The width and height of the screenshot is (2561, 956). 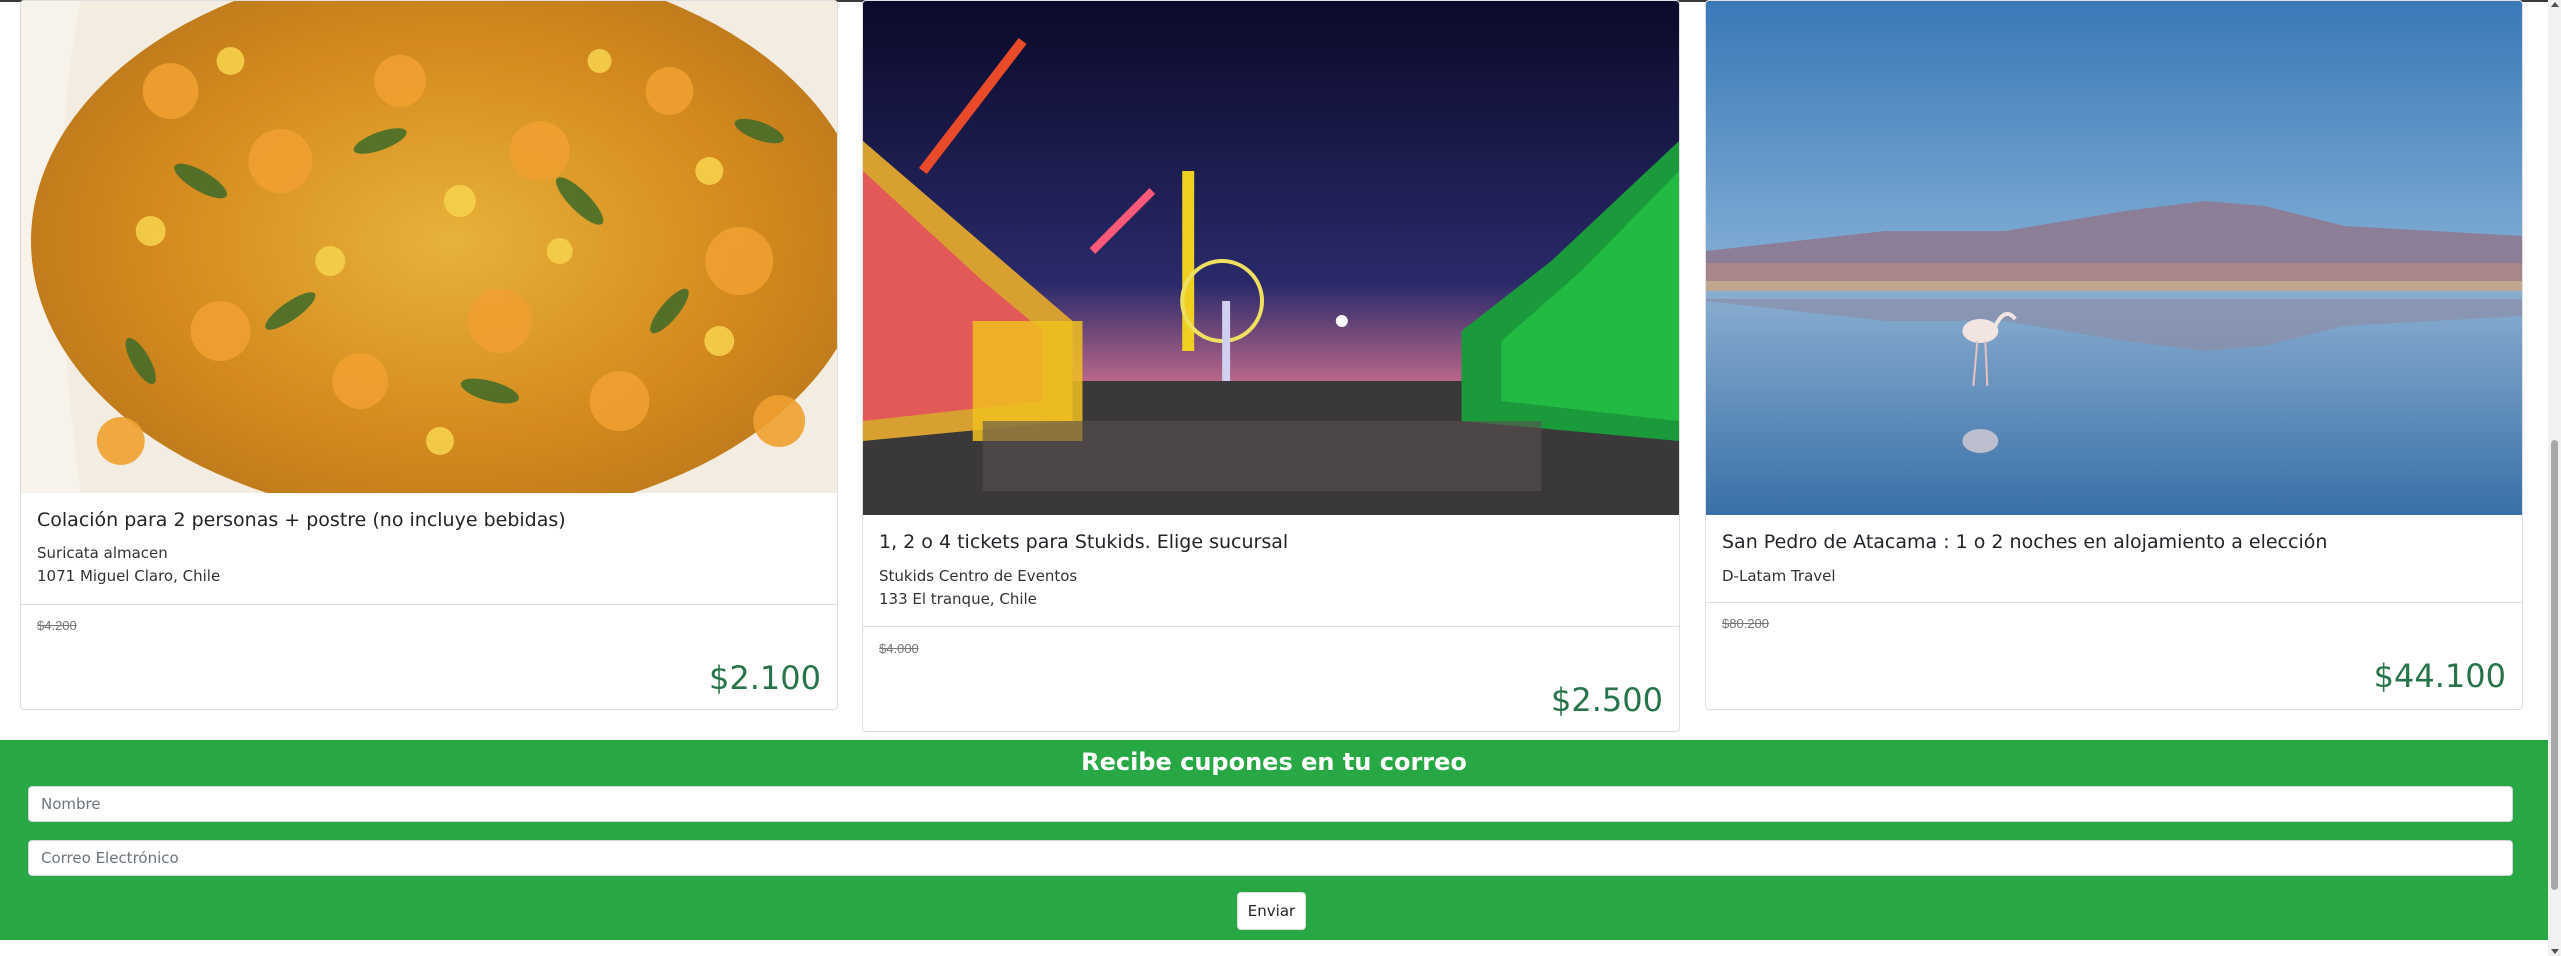 I want to click on submit-button: Enviar, so click(x=1271, y=911).